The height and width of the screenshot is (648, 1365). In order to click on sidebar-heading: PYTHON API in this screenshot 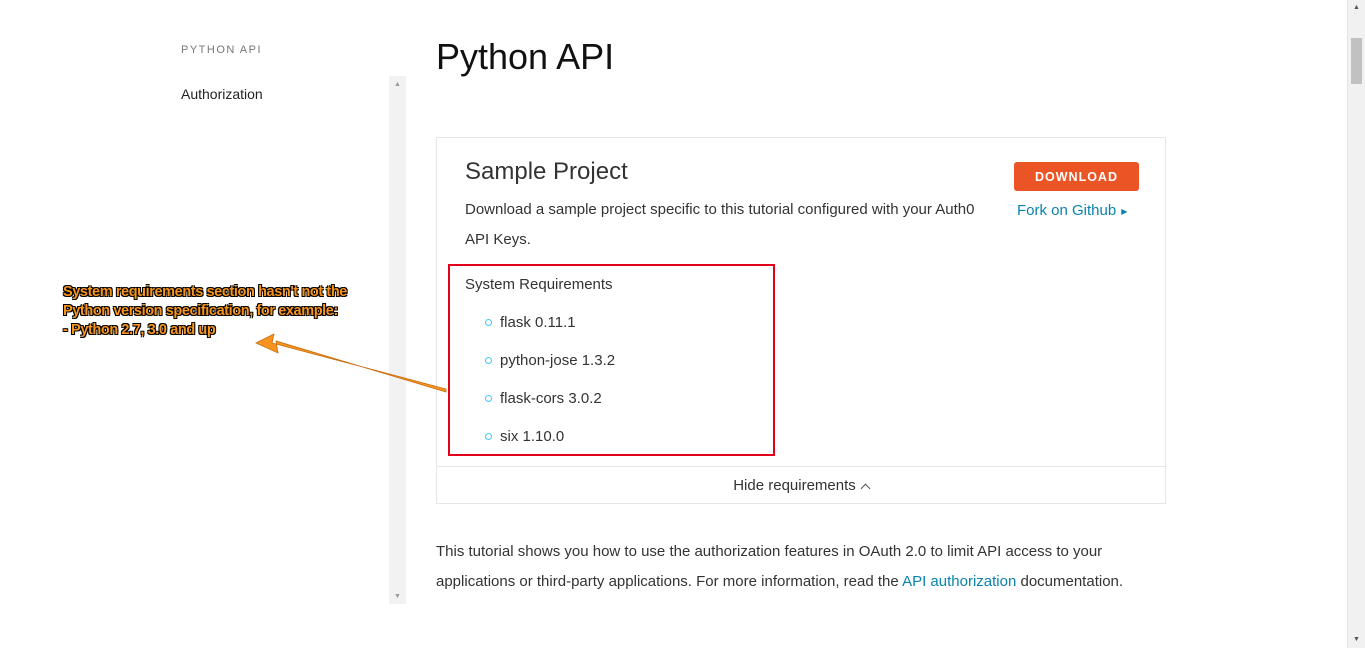, I will do `click(222, 50)`.